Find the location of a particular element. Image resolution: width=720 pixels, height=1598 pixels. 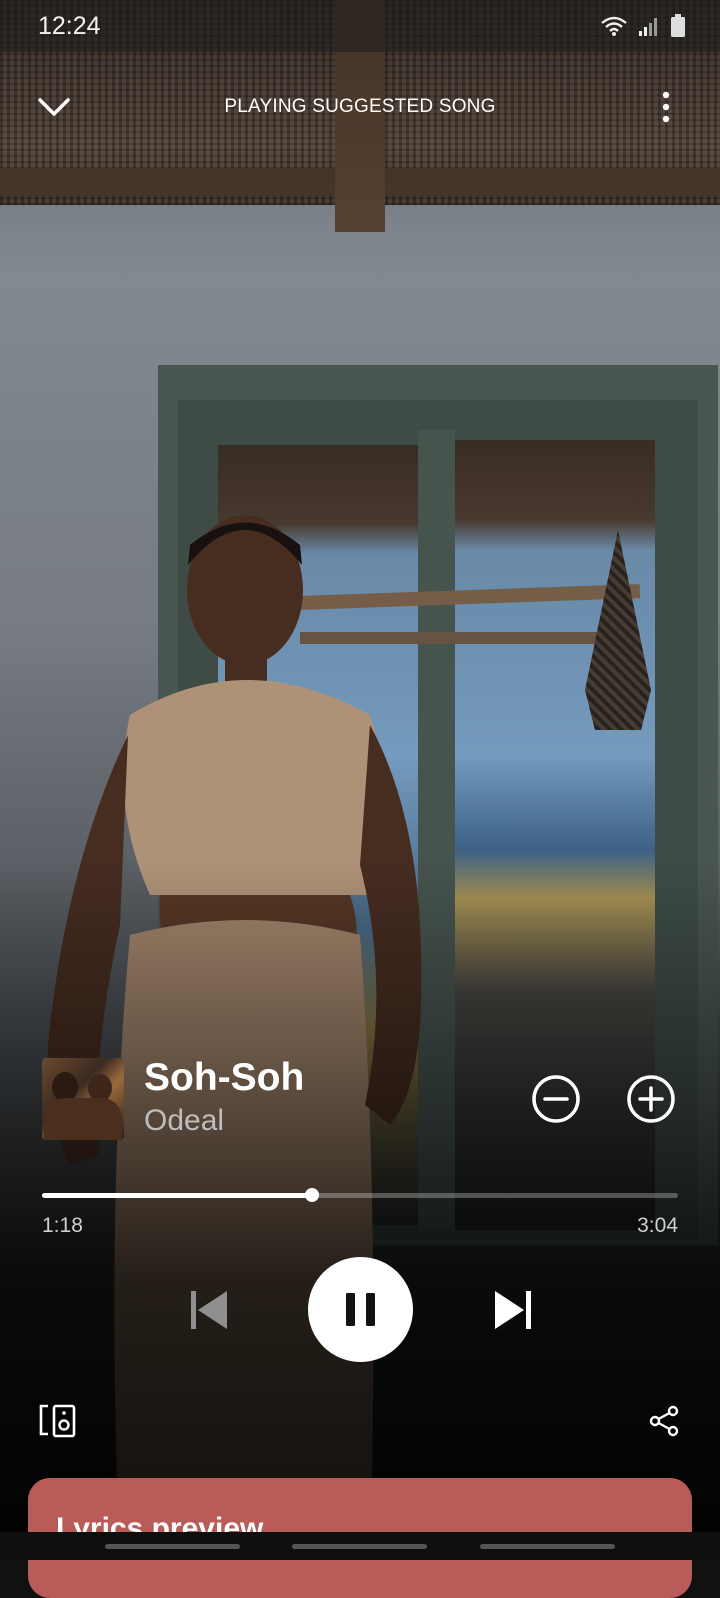

status-time: 12:24 is located at coordinates (69, 26).